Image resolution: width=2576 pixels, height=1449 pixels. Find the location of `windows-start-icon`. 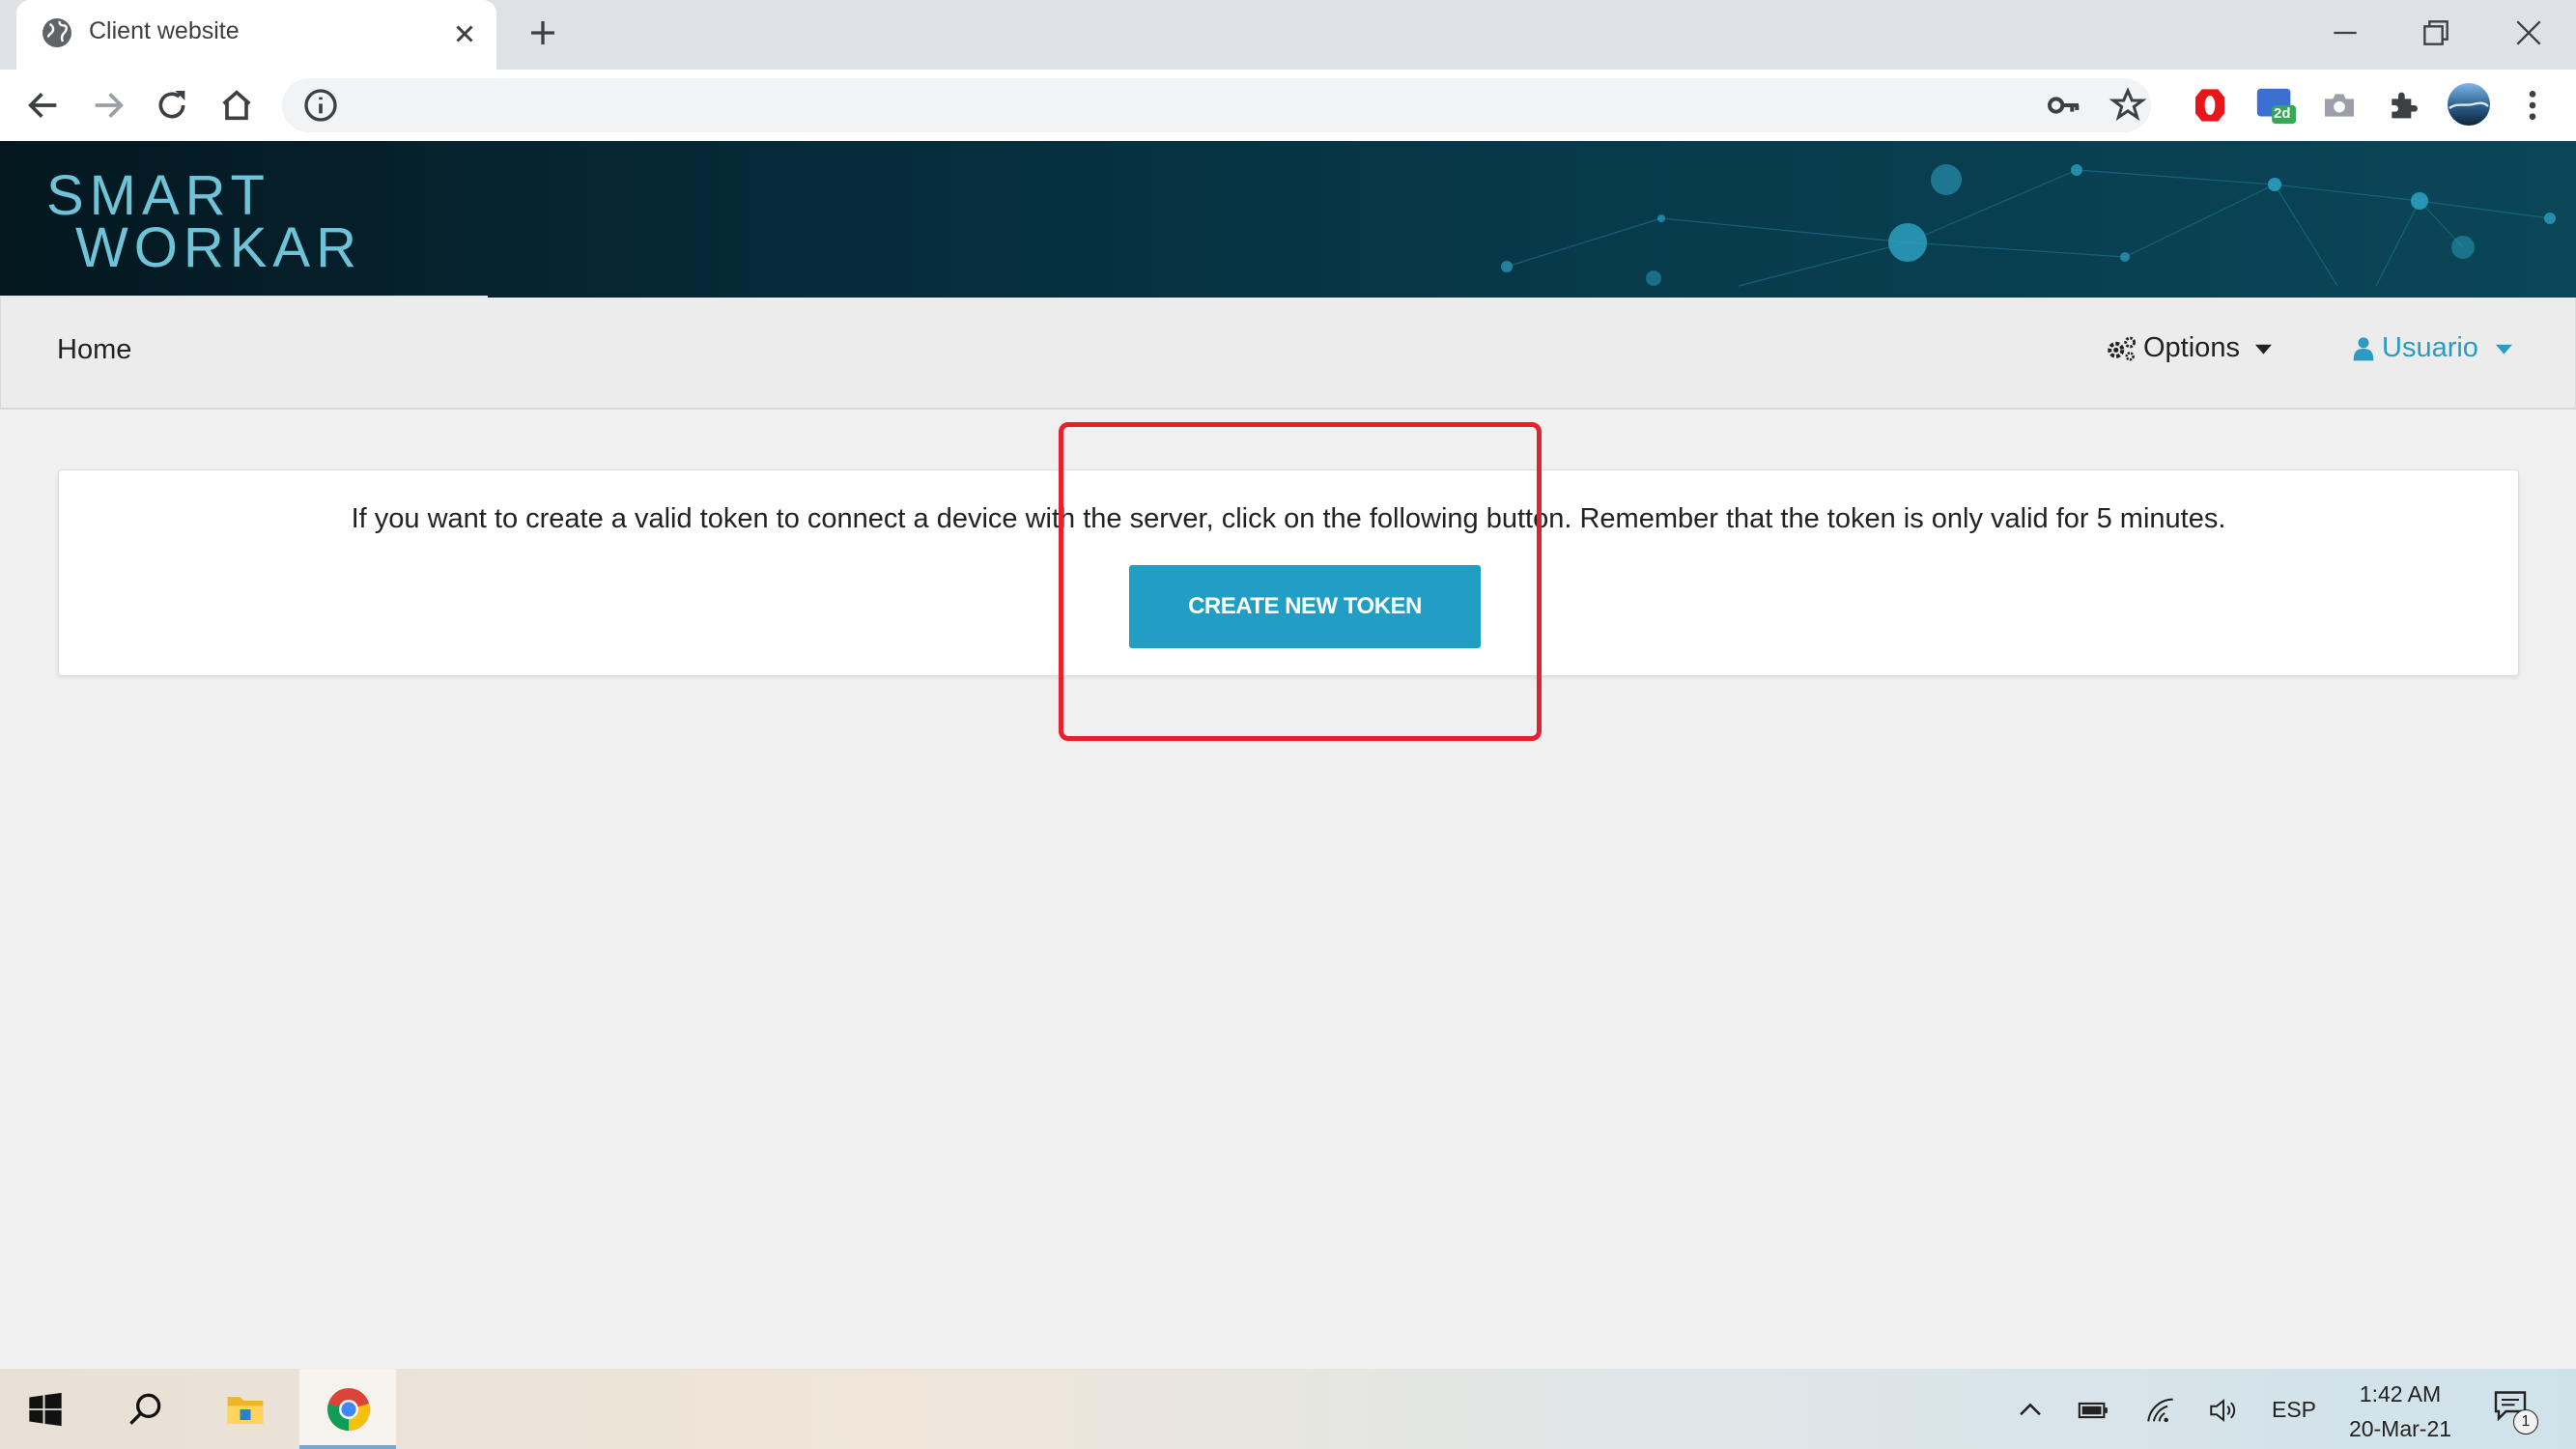

windows-start-icon is located at coordinates (45, 1409).